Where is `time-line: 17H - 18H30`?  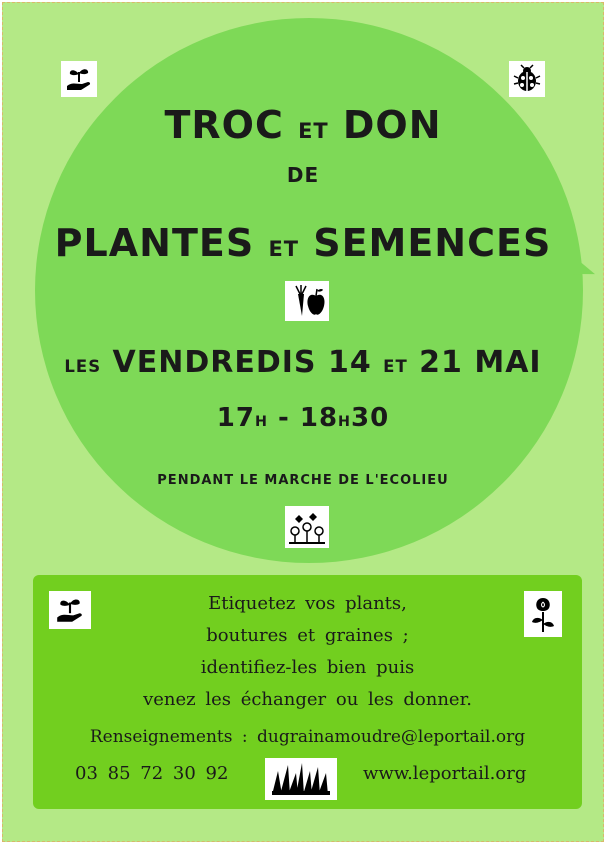 time-line: 17H - 18H30 is located at coordinates (303, 418).